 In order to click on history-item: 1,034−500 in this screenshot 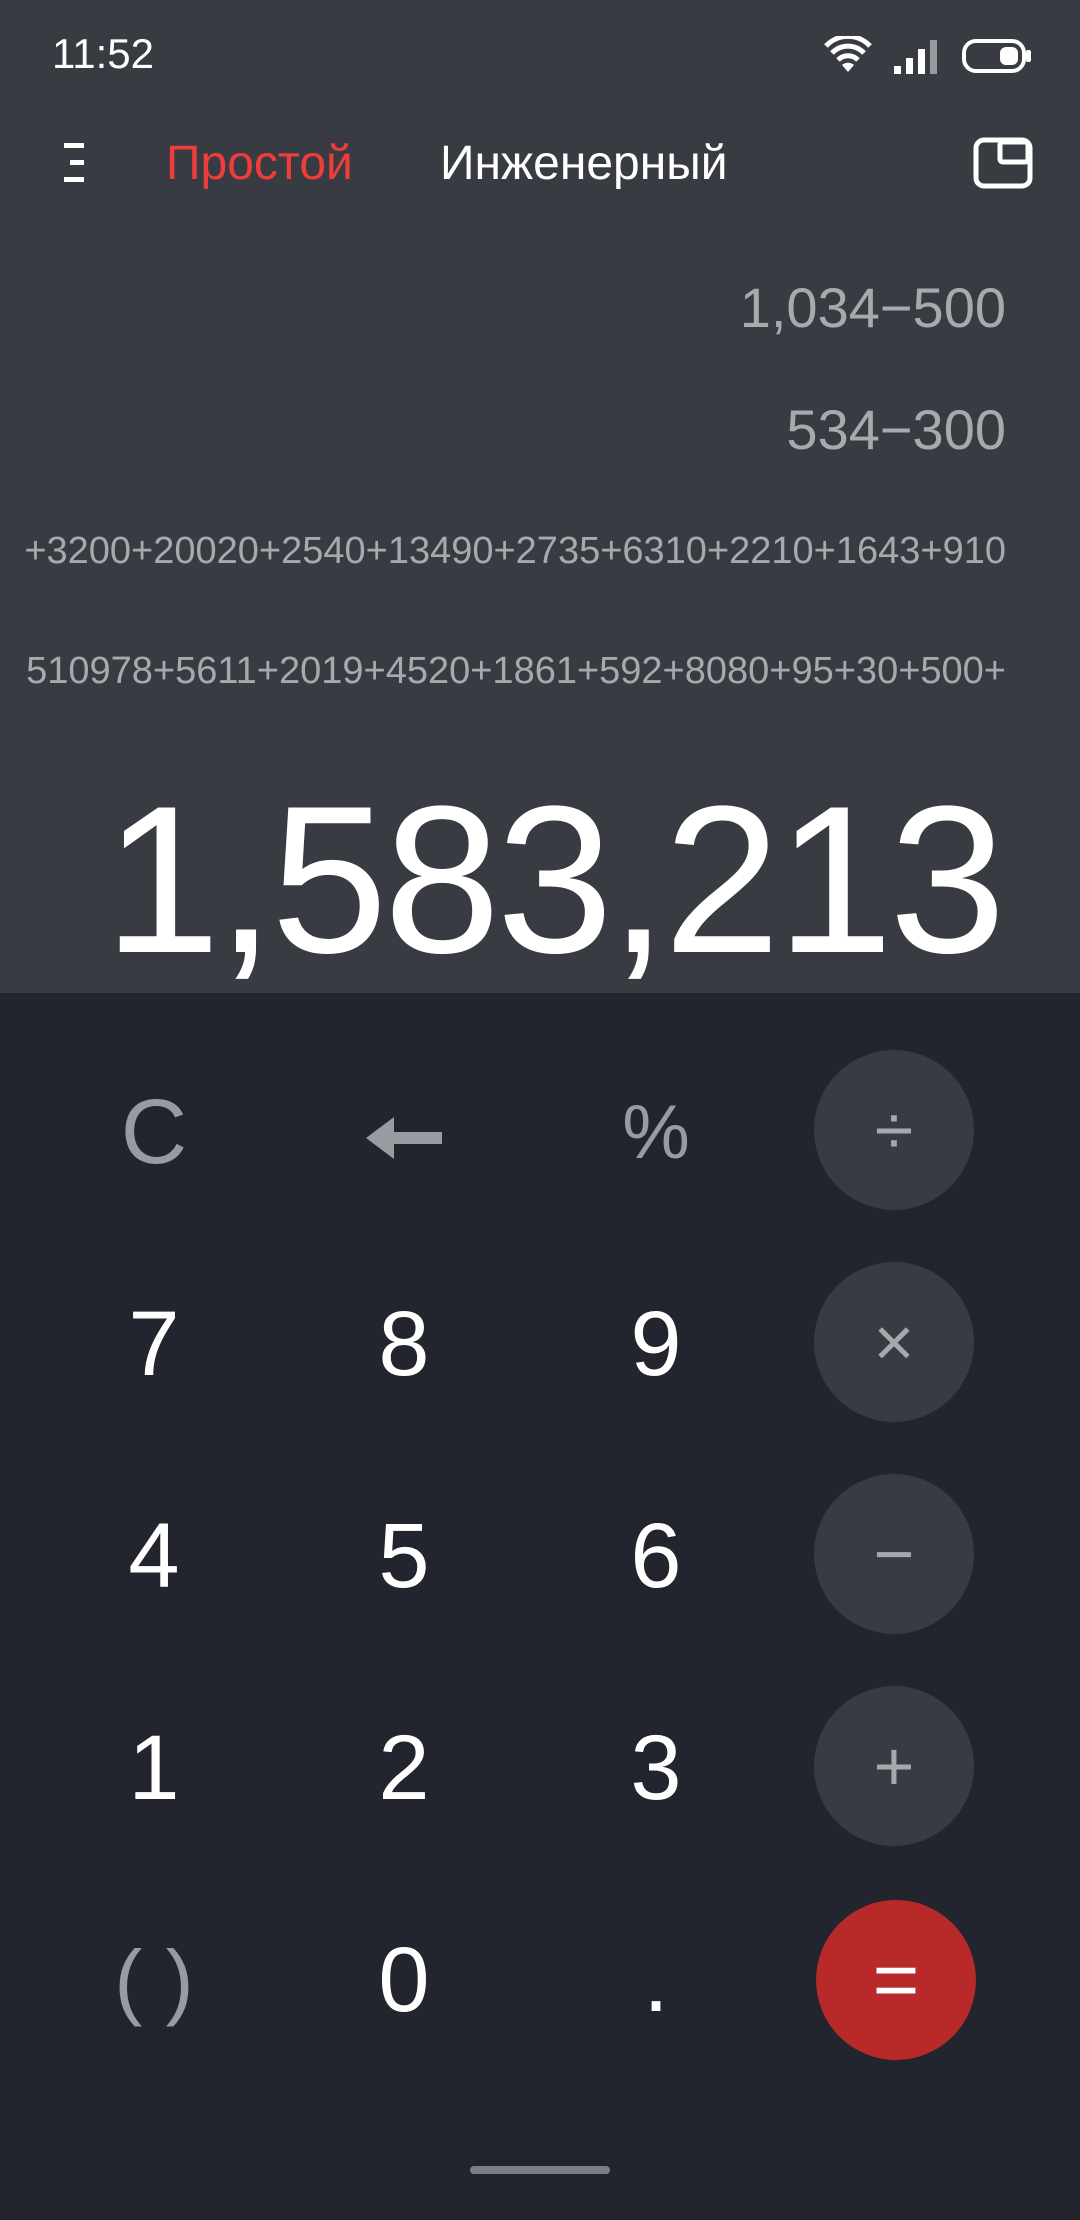, I will do `click(873, 307)`.